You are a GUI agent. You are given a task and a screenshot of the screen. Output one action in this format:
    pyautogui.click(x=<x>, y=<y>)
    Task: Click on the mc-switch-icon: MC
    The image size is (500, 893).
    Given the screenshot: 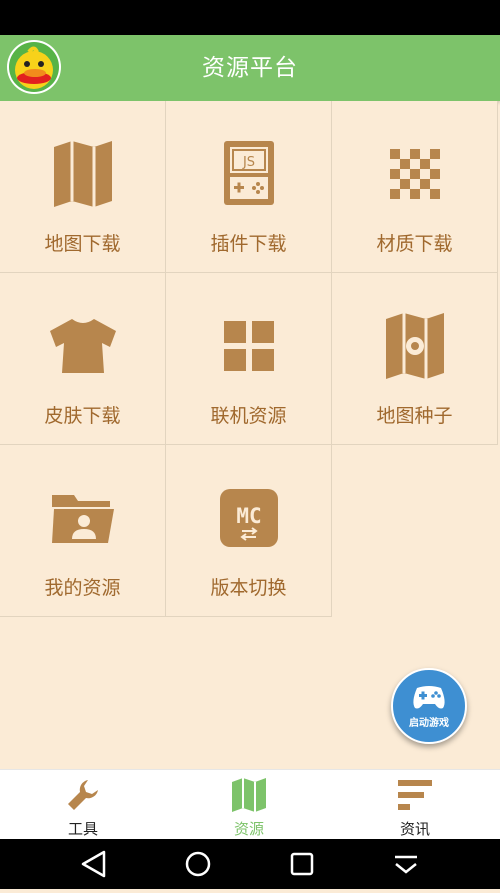 What is the action you would take?
    pyautogui.click(x=249, y=518)
    